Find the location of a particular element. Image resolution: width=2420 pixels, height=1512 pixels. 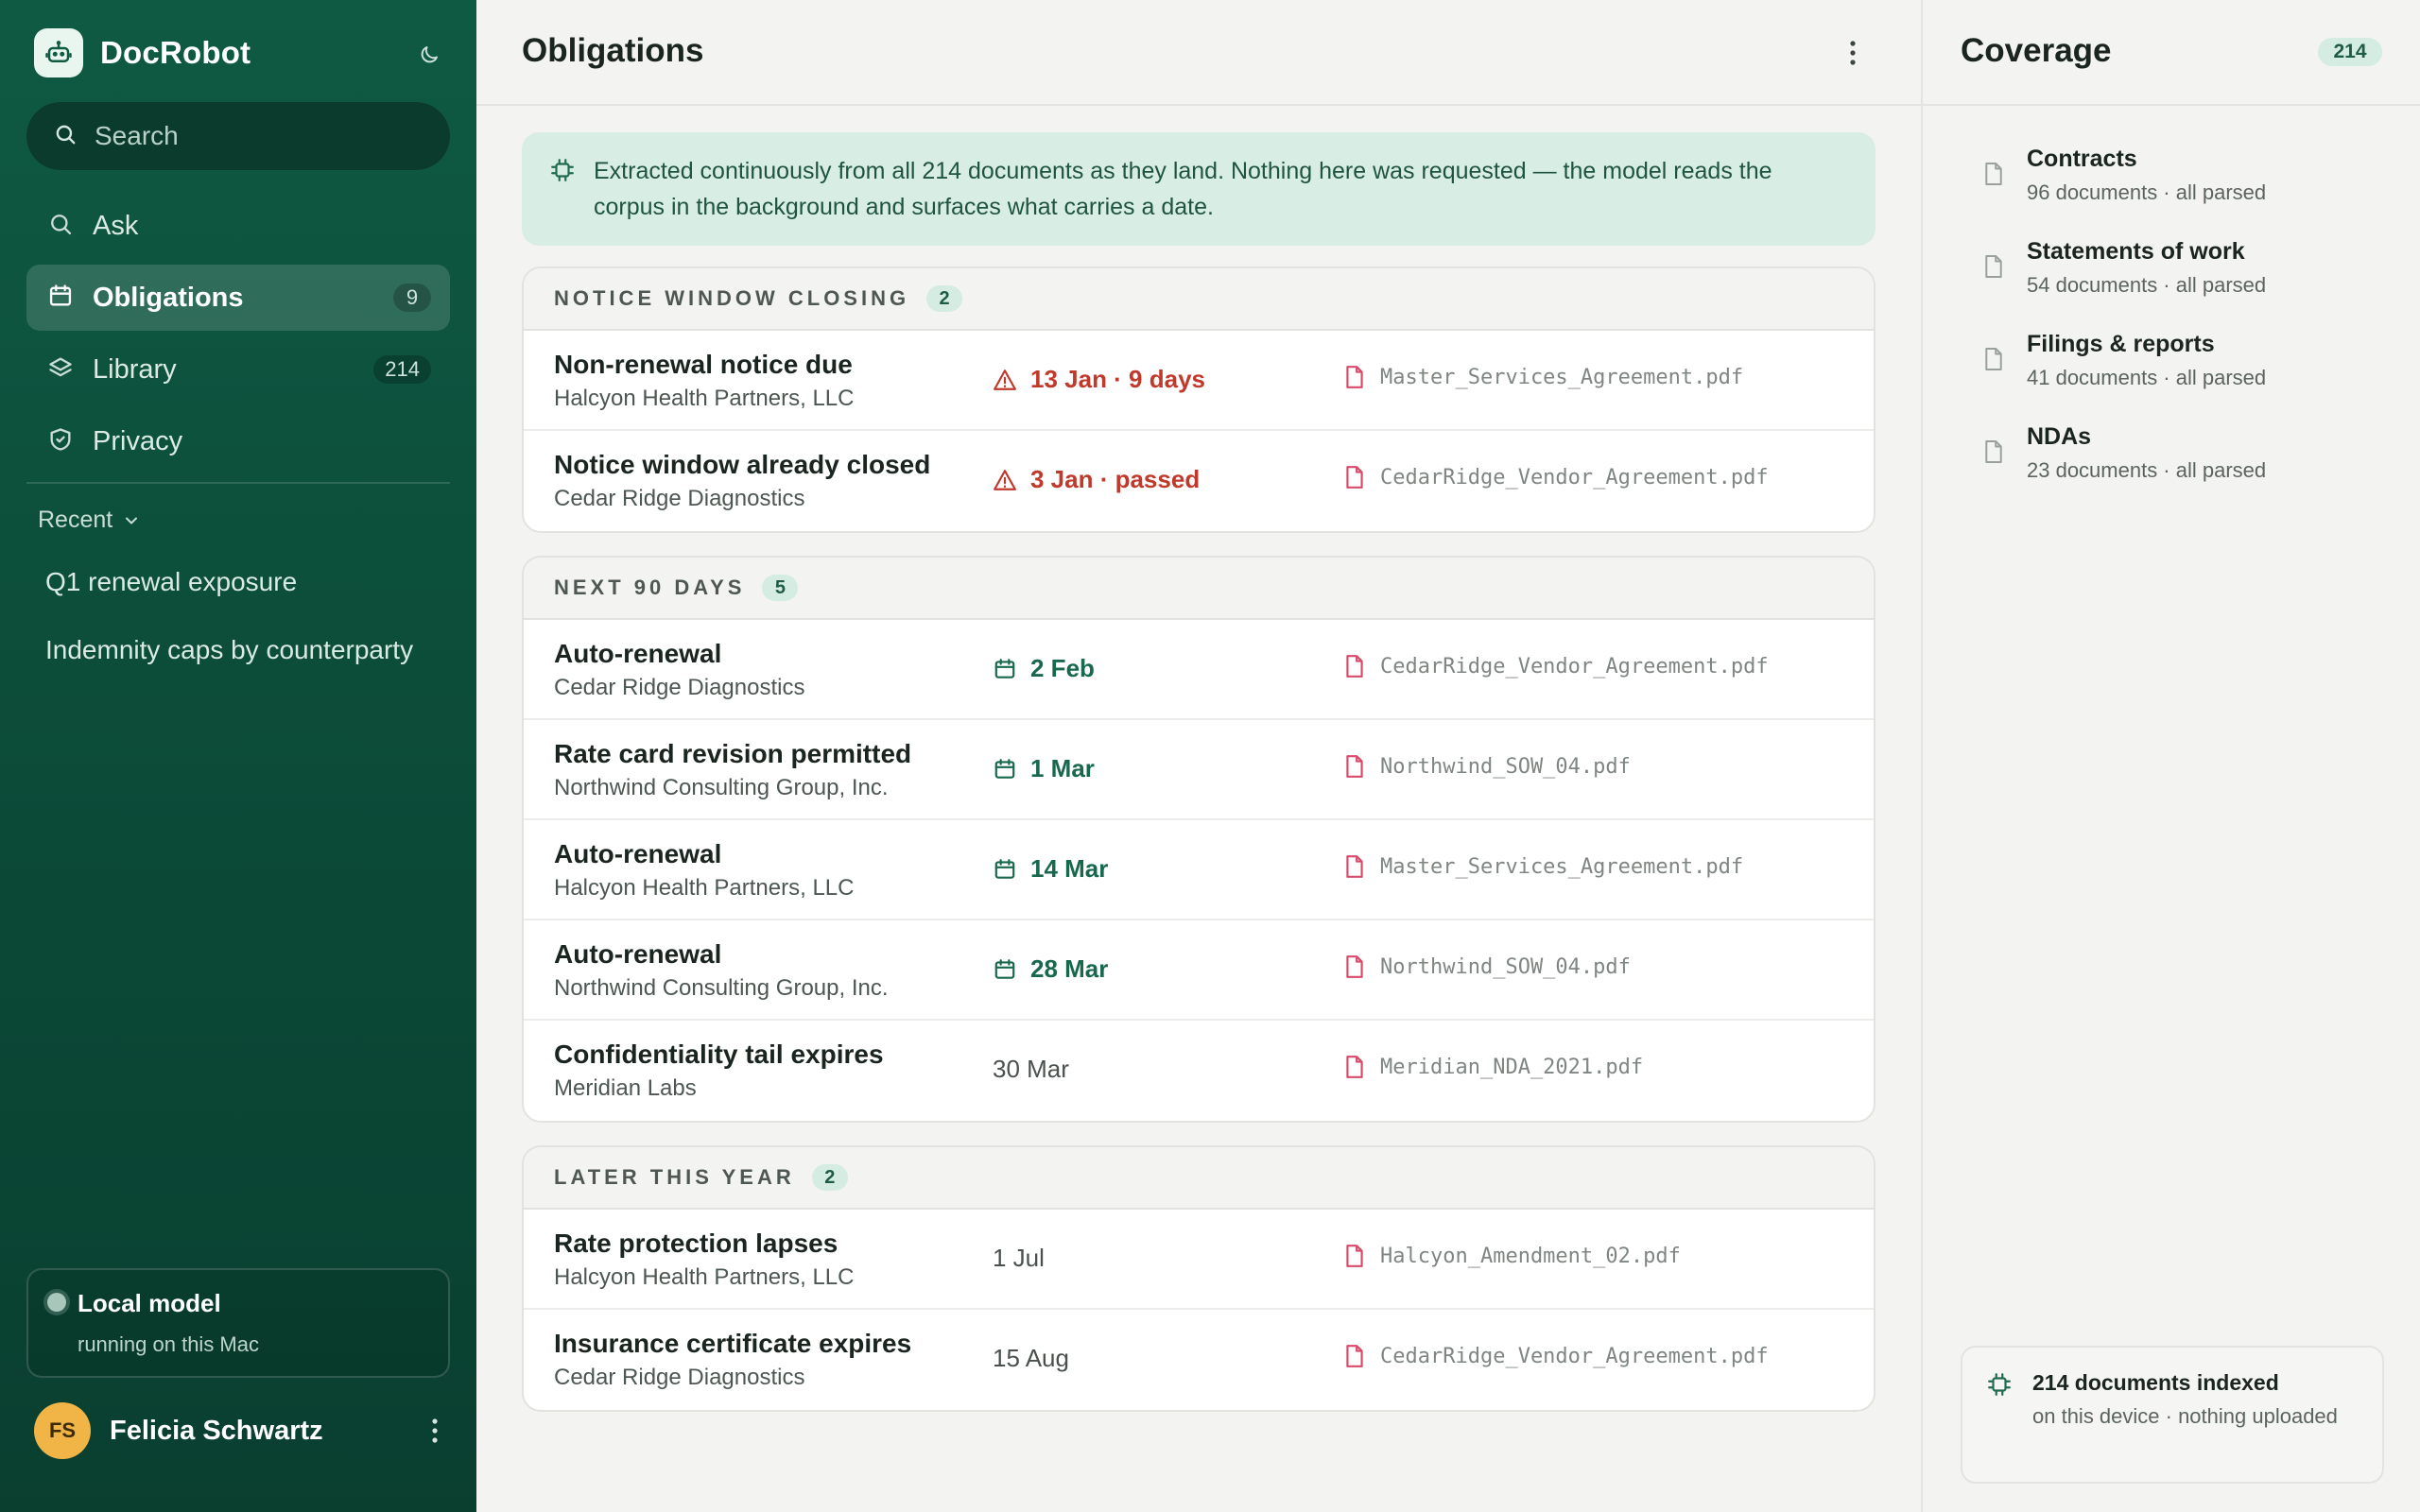

group-header: LATER THIS YEAR 2 is located at coordinates (1199, 1178).